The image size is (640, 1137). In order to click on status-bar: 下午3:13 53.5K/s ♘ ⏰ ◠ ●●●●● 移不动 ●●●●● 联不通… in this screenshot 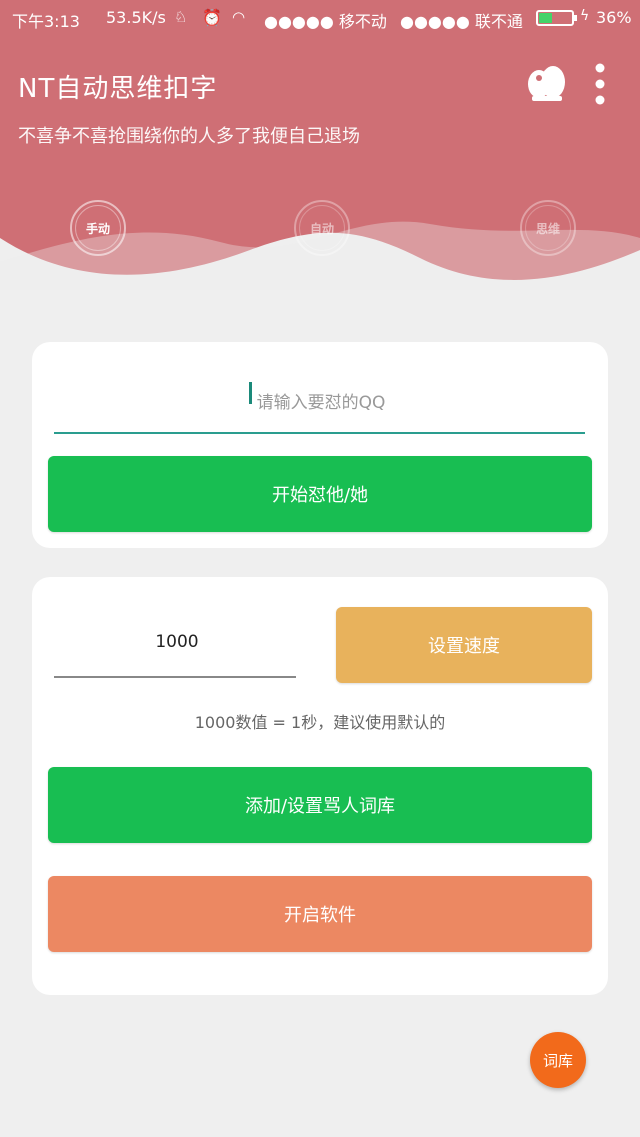, I will do `click(320, 18)`.